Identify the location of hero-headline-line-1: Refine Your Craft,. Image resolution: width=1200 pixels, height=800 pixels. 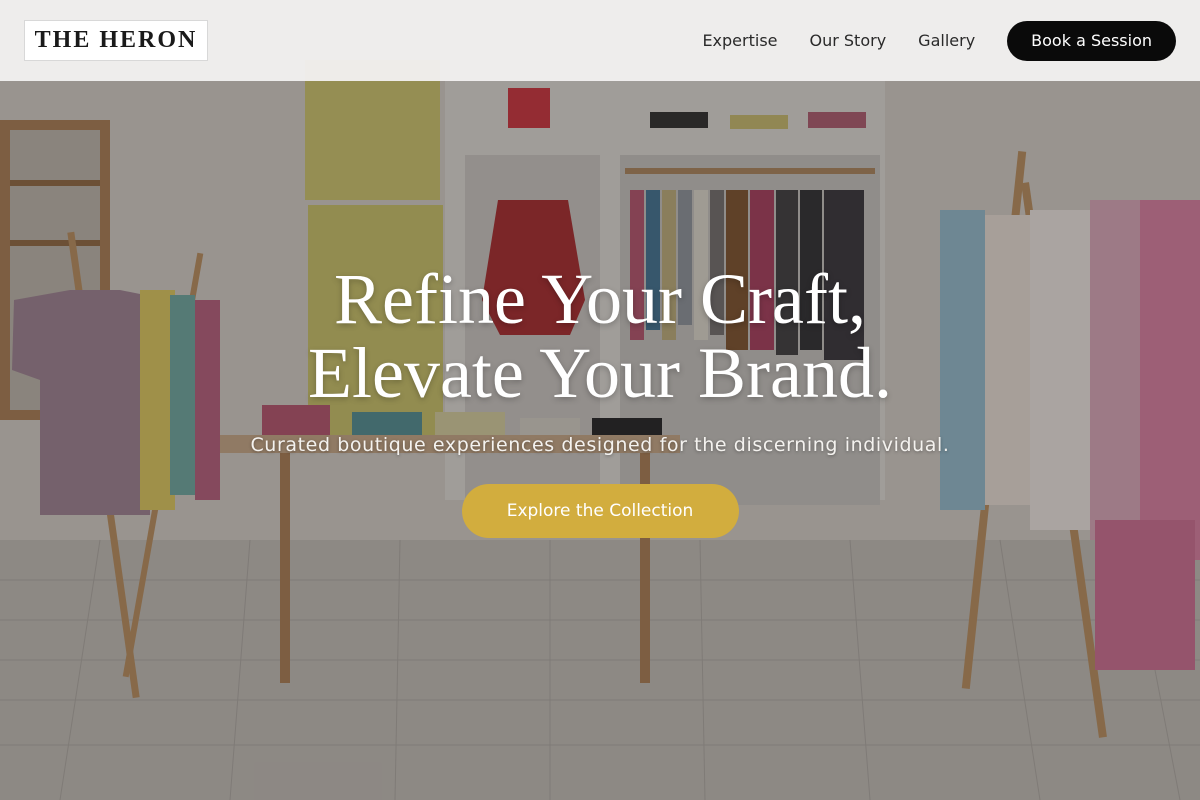
(600, 299).